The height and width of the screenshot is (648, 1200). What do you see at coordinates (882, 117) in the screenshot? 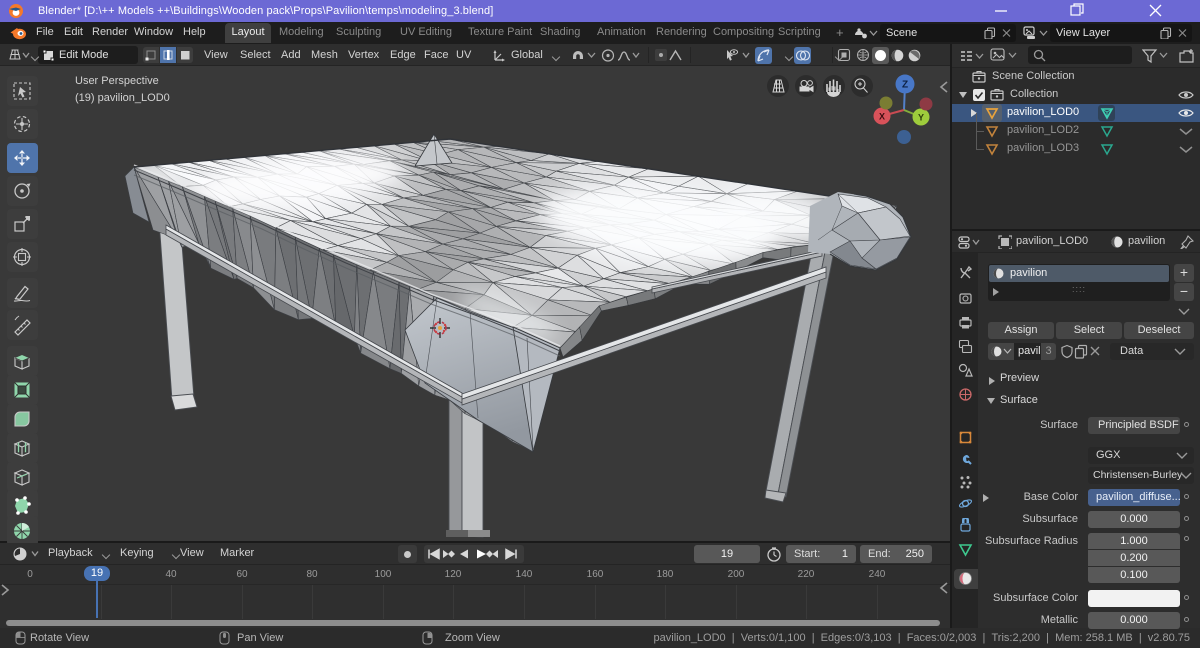
I see `svg-text: X` at bounding box center [882, 117].